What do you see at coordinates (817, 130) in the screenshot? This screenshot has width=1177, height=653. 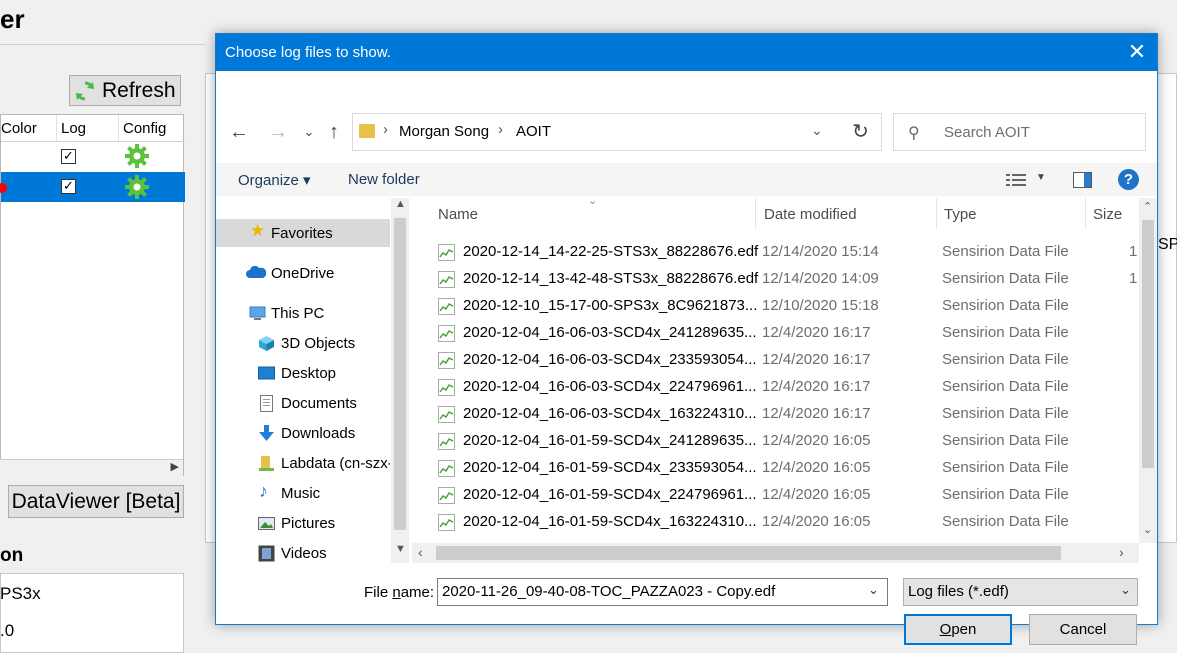 I see `address-dropdown-icon: ⌄` at bounding box center [817, 130].